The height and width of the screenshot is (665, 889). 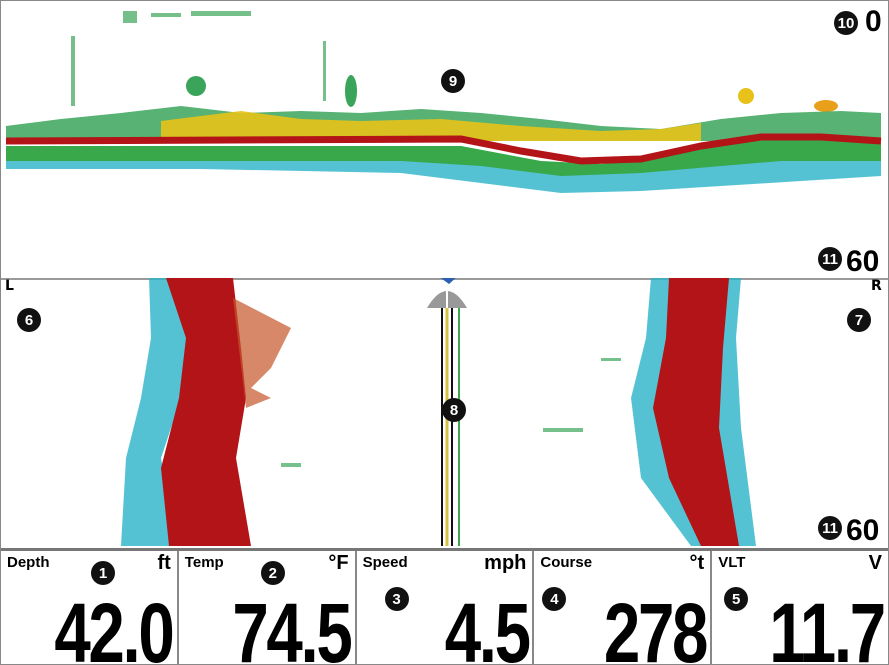 What do you see at coordinates (736, 599) in the screenshot?
I see `callout-5-badge: 5` at bounding box center [736, 599].